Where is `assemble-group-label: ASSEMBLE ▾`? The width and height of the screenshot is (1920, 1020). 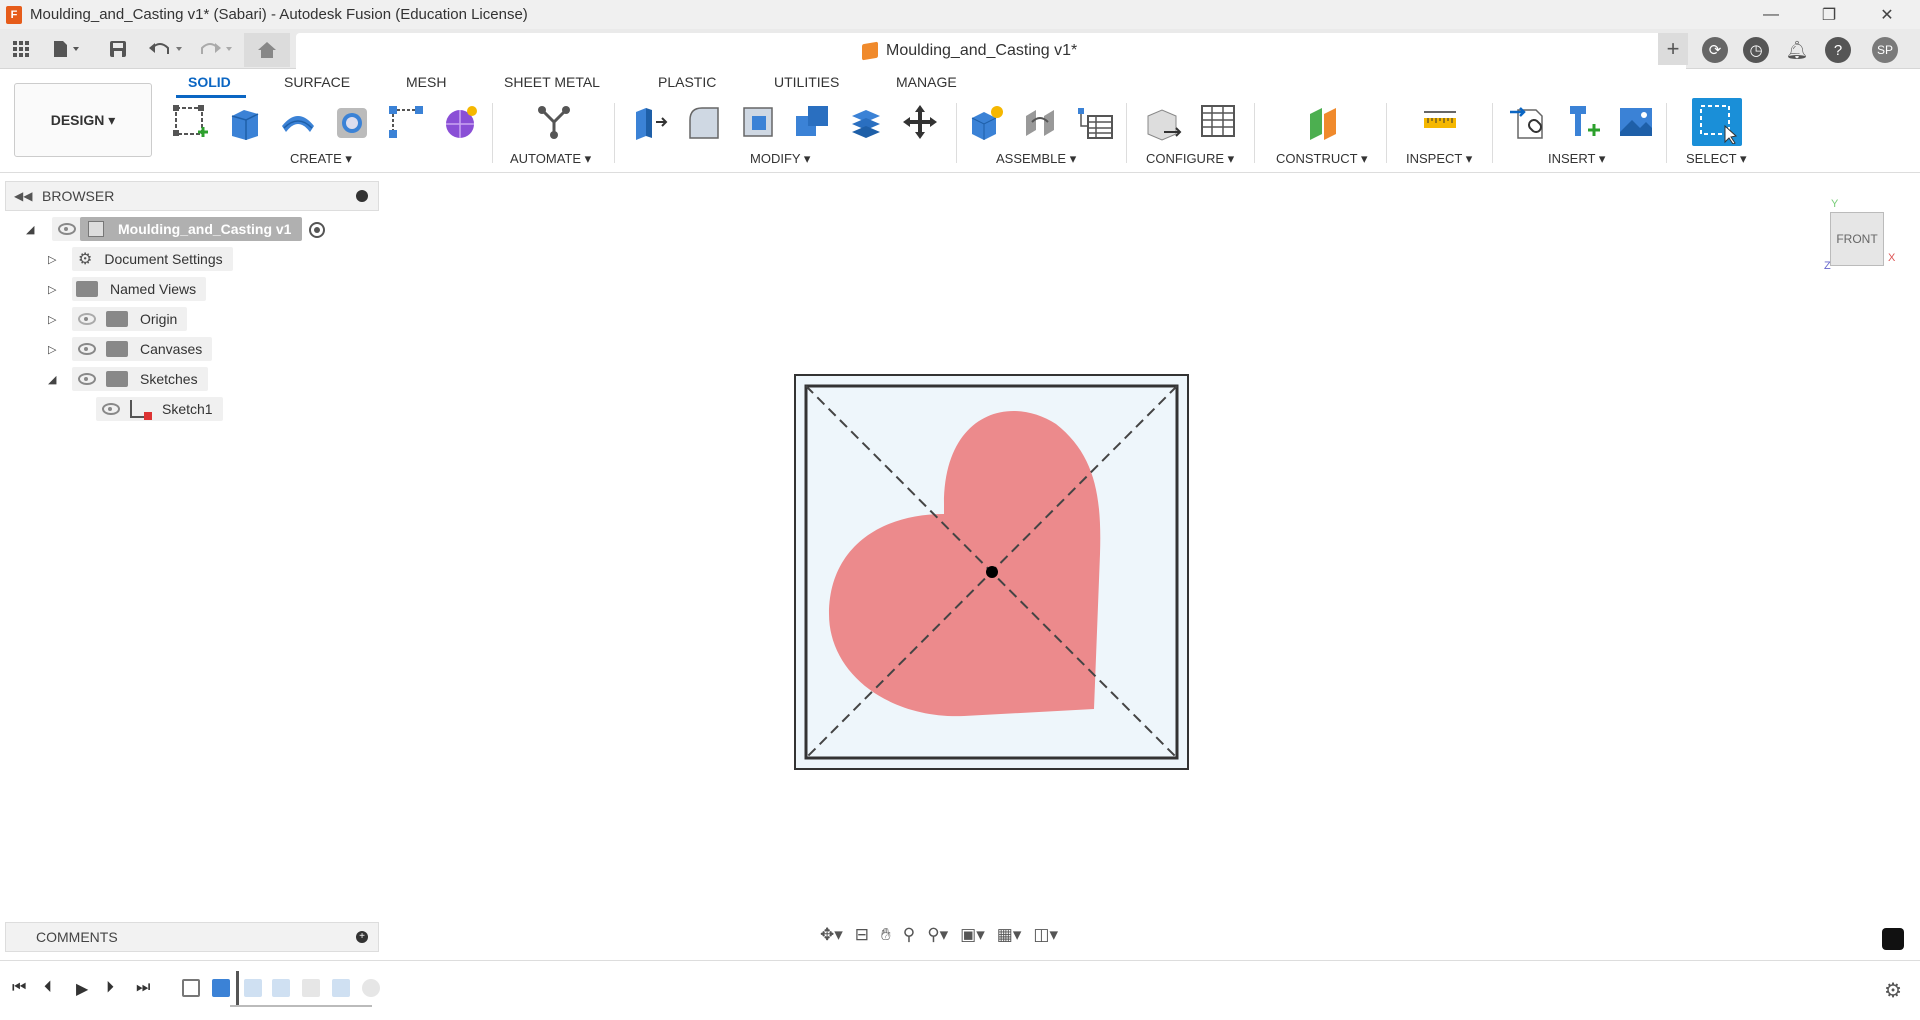
assemble-group-label: ASSEMBLE ▾ is located at coordinates (1036, 159).